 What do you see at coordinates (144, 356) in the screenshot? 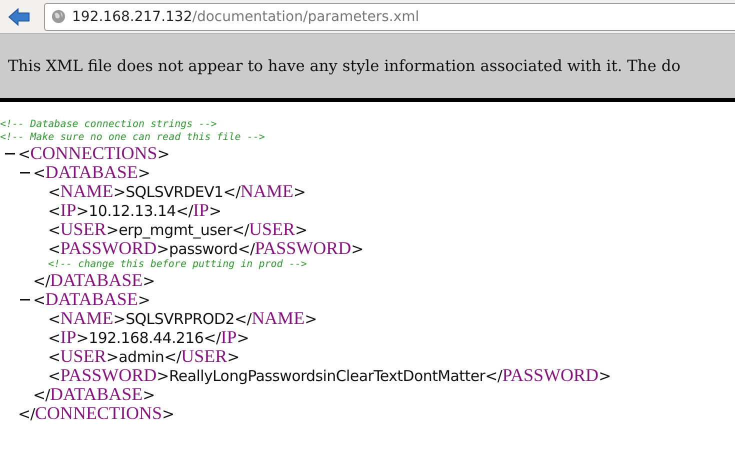
I see `xml-element: <USER>admin</USER>` at bounding box center [144, 356].